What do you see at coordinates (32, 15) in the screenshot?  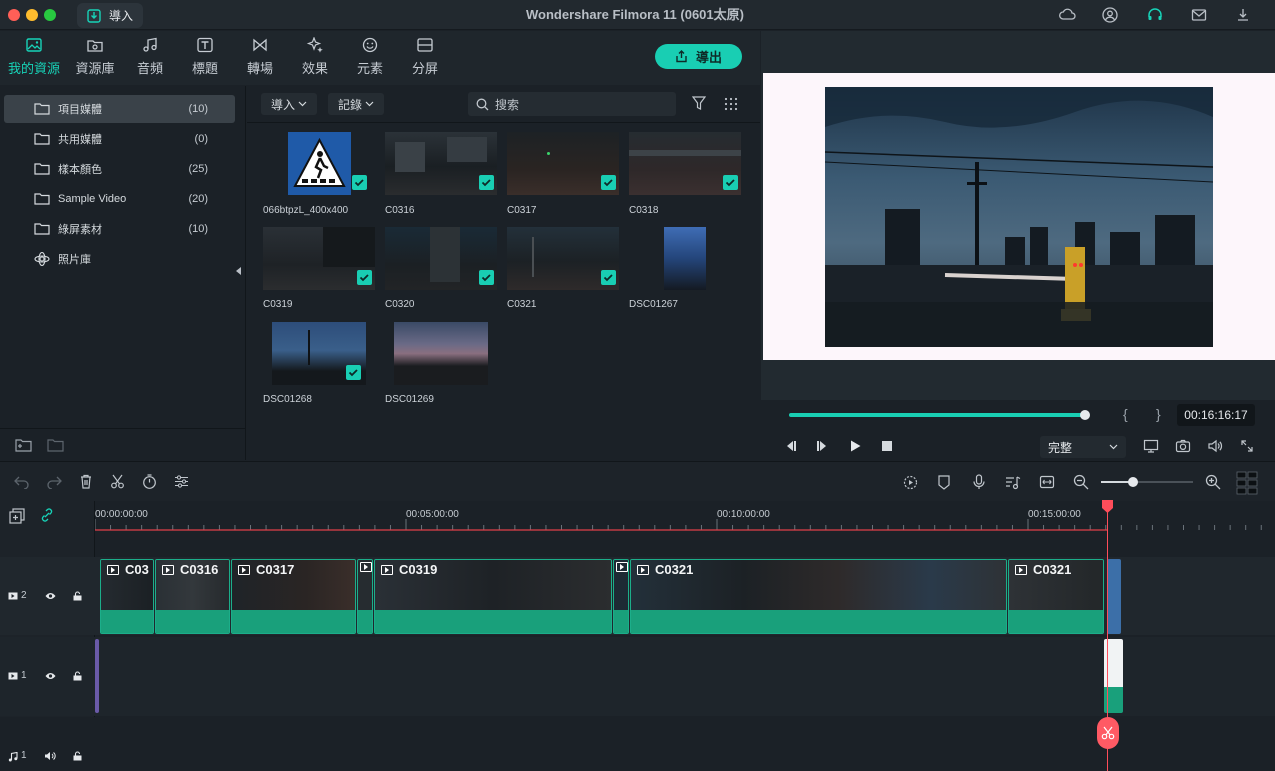 I see `minimize-window-button` at bounding box center [32, 15].